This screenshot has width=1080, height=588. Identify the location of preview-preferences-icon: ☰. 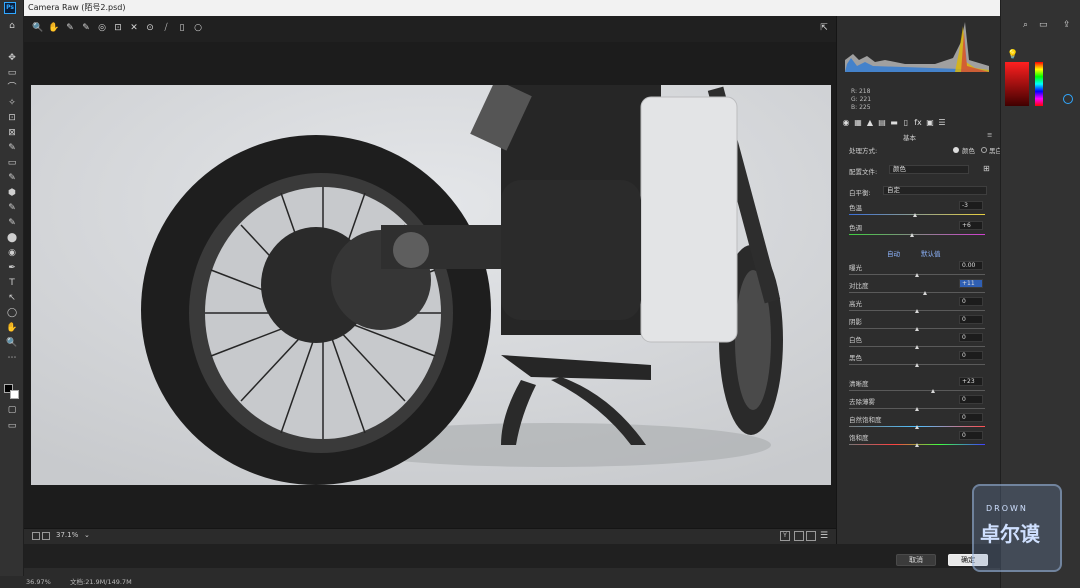
(824, 536).